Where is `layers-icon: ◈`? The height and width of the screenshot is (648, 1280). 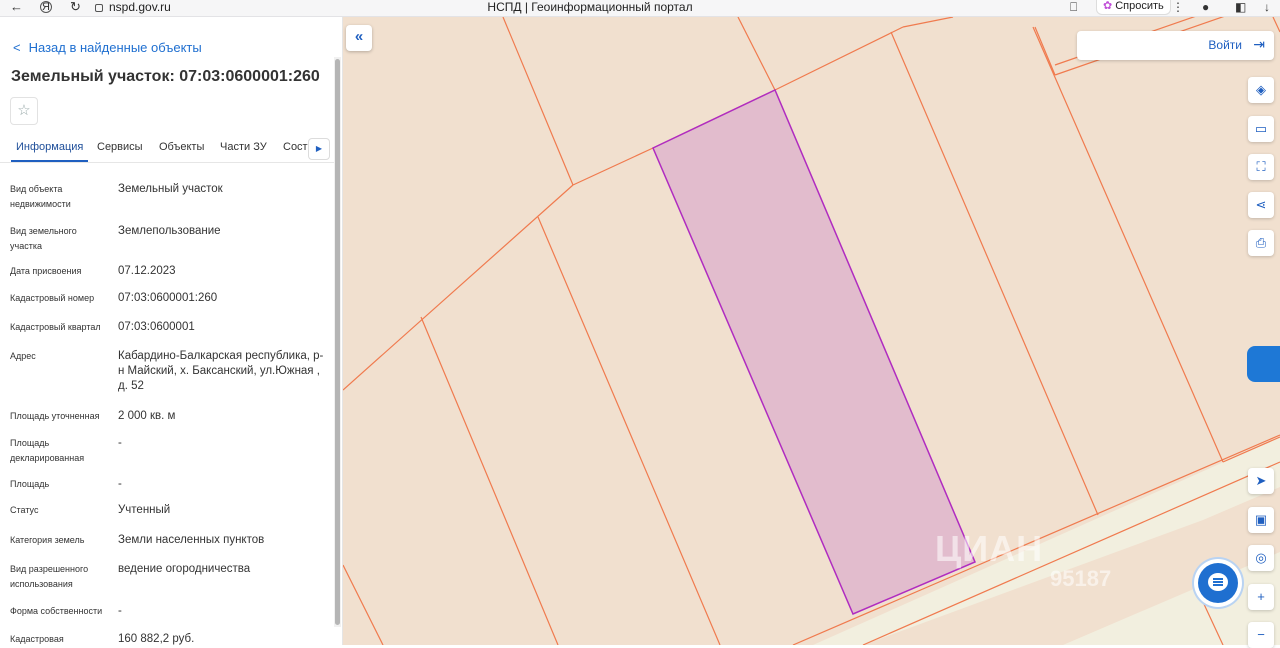
layers-icon: ◈ is located at coordinates (1261, 89).